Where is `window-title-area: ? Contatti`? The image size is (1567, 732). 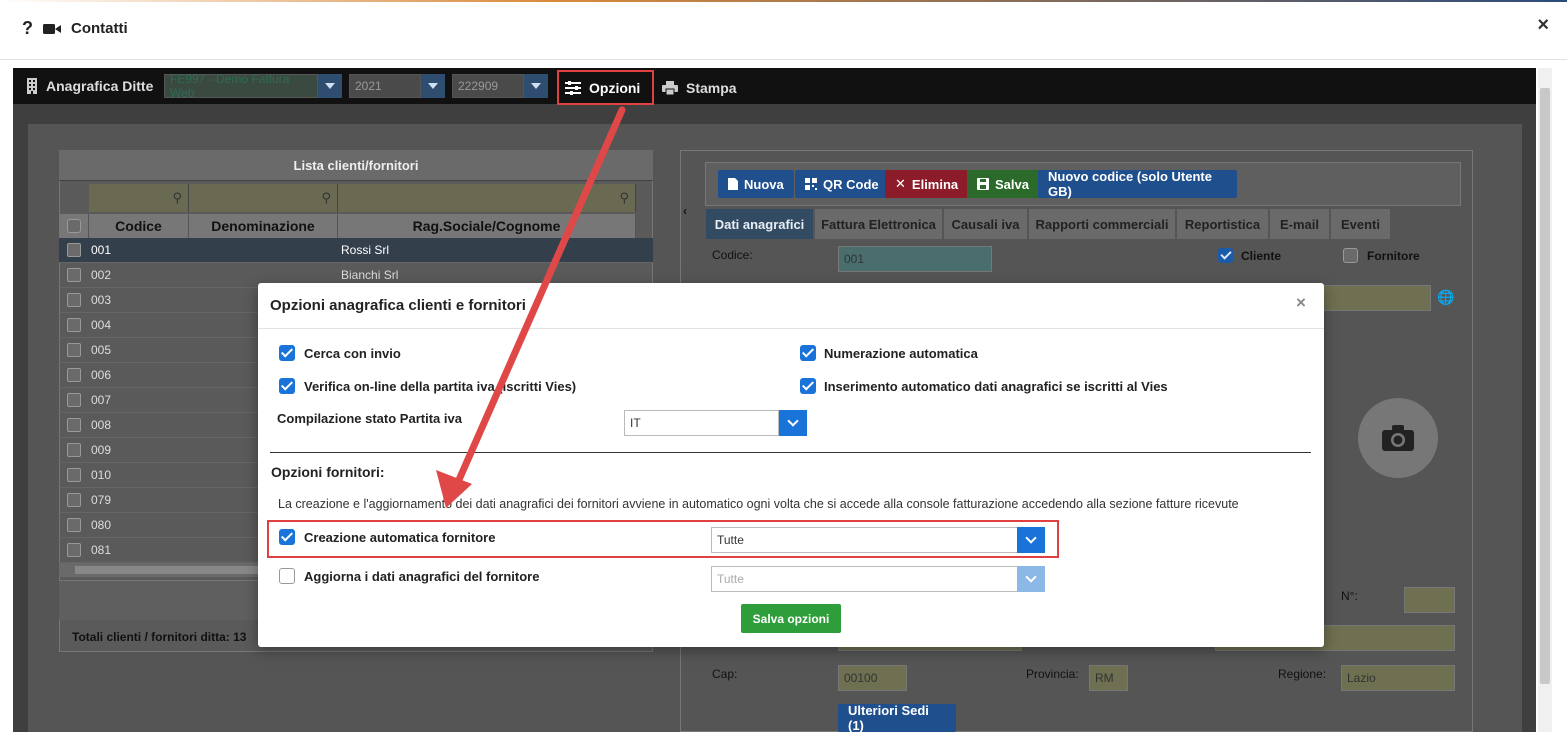
window-title-area: ? Contatti is located at coordinates (75, 28).